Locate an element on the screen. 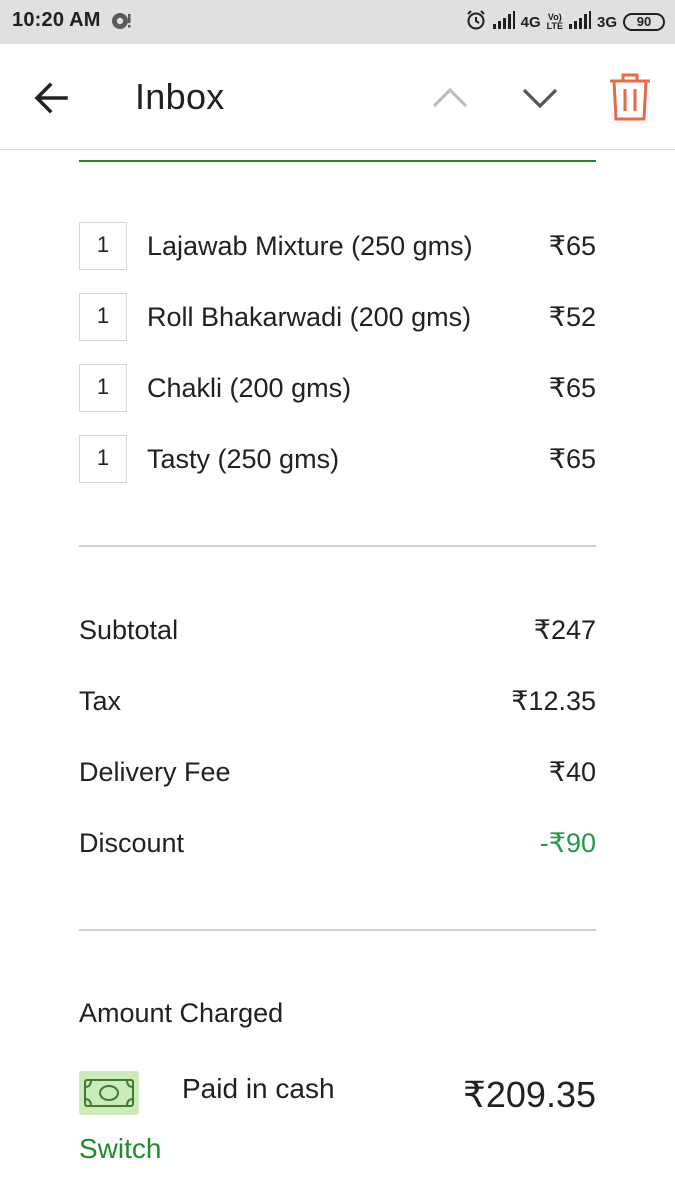 The image size is (675, 1200). order-item: 1 Chakli (200 gms) ₹65 is located at coordinates (337, 388).